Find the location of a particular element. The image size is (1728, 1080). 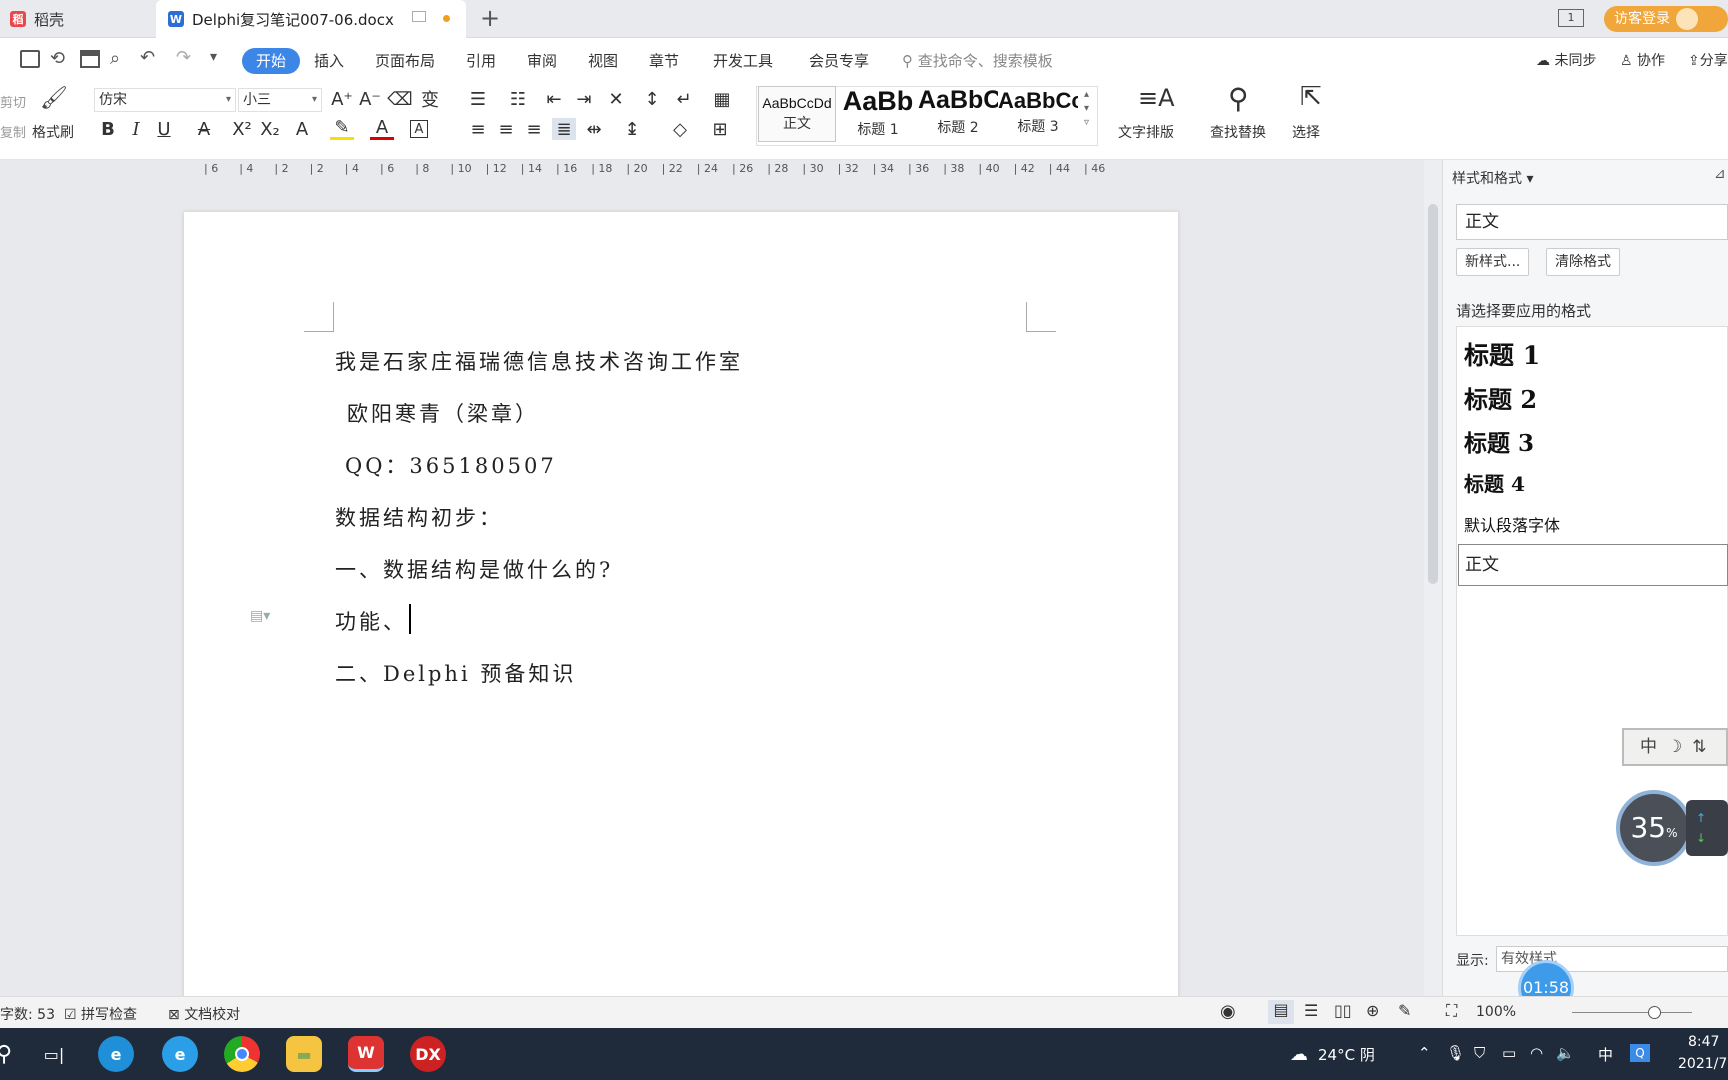

doc-paragraph: 我是石家庄福瑞德信息技术咨询工作室 is located at coordinates (539, 361).